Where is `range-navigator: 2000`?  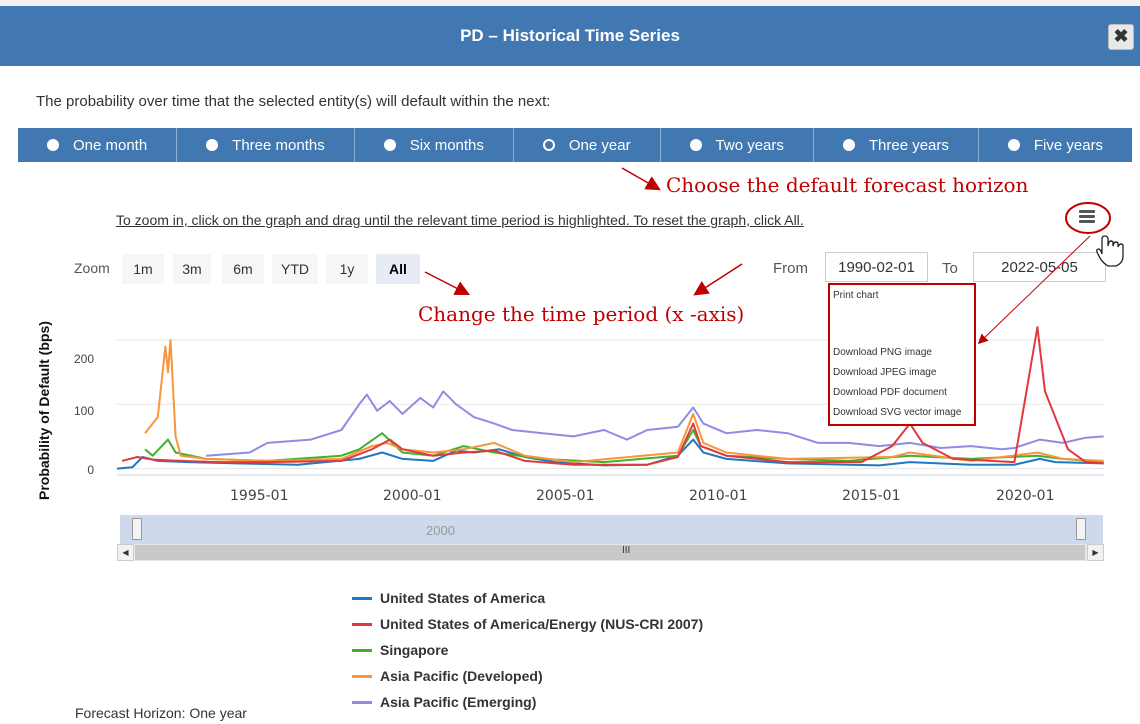
range-navigator: 2000 is located at coordinates (611, 529).